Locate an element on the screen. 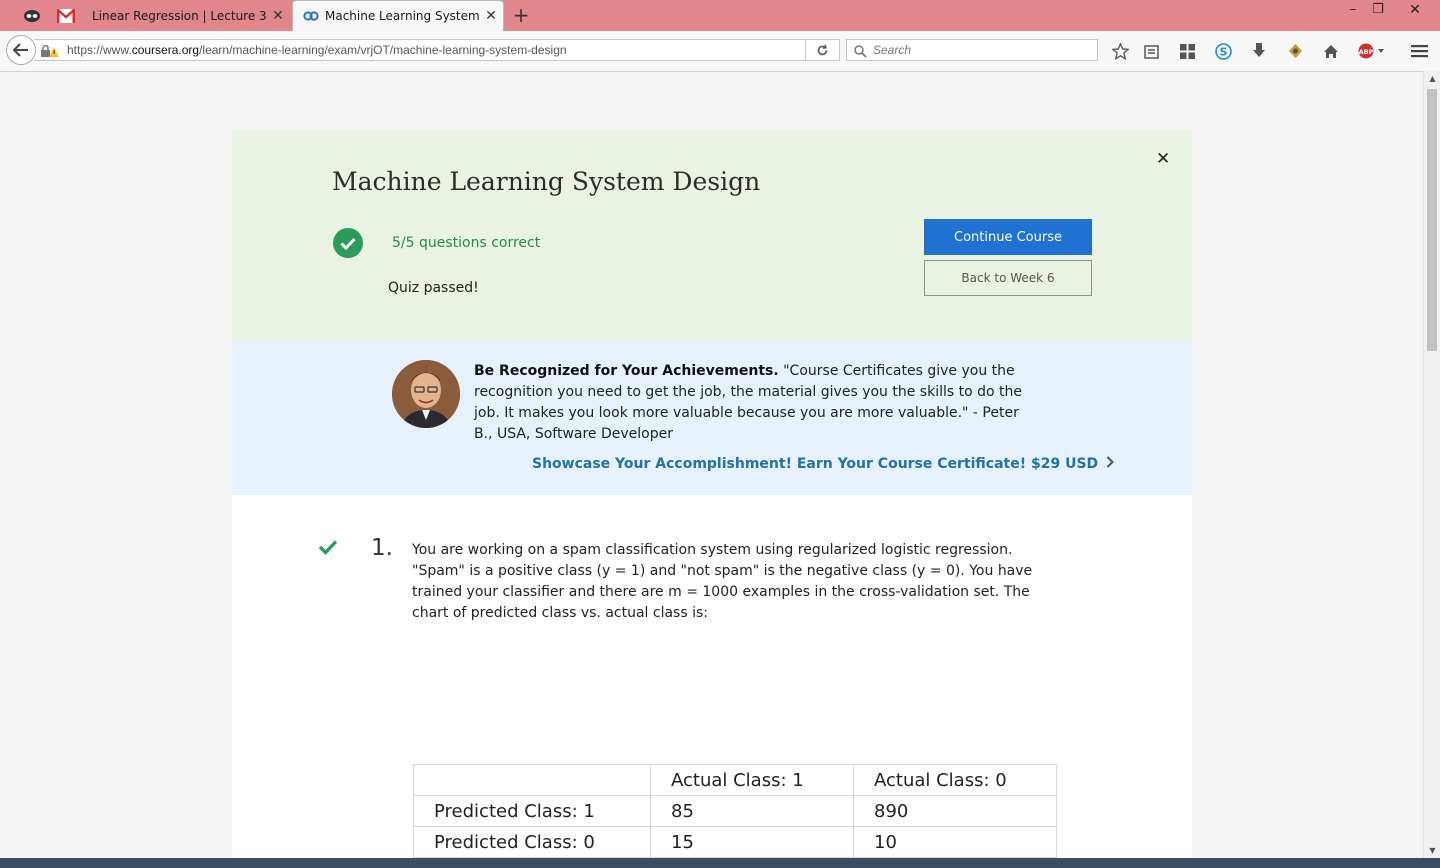 Image resolution: width=1440 pixels, height=868 pixels. table-cell: 15 is located at coordinates (752, 842).